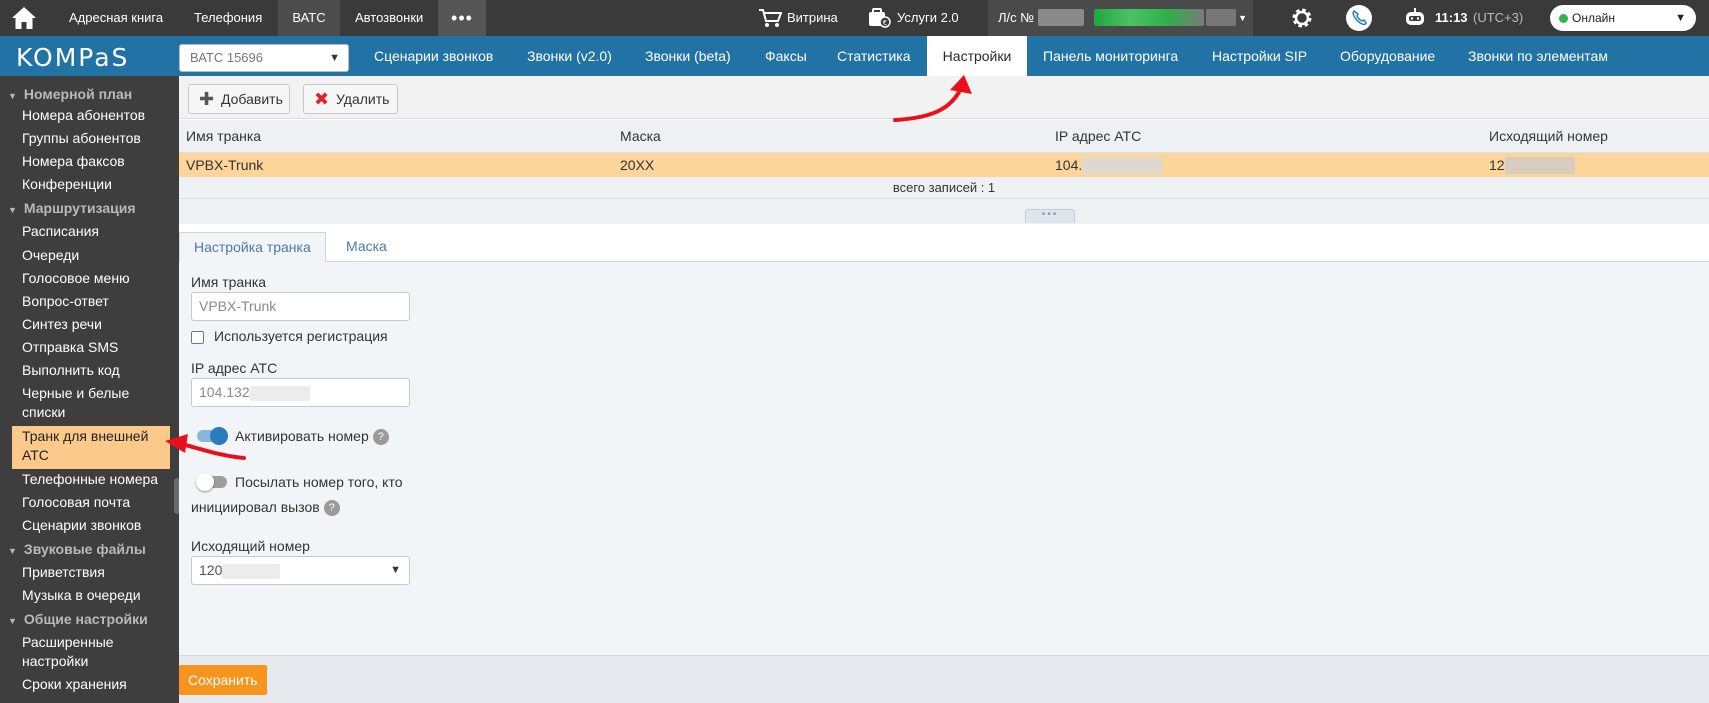 The width and height of the screenshot is (1709, 703). I want to click on sidebar-item-queue-music: Музыка в очереди, so click(97, 595).